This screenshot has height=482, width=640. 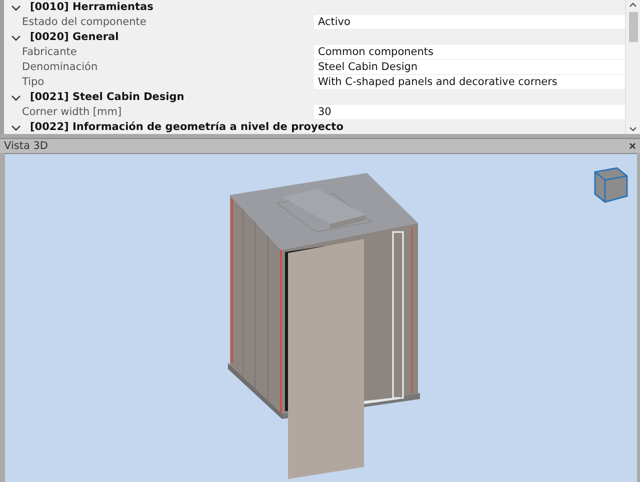 What do you see at coordinates (469, 52) in the screenshot?
I see `property-value: Common components` at bounding box center [469, 52].